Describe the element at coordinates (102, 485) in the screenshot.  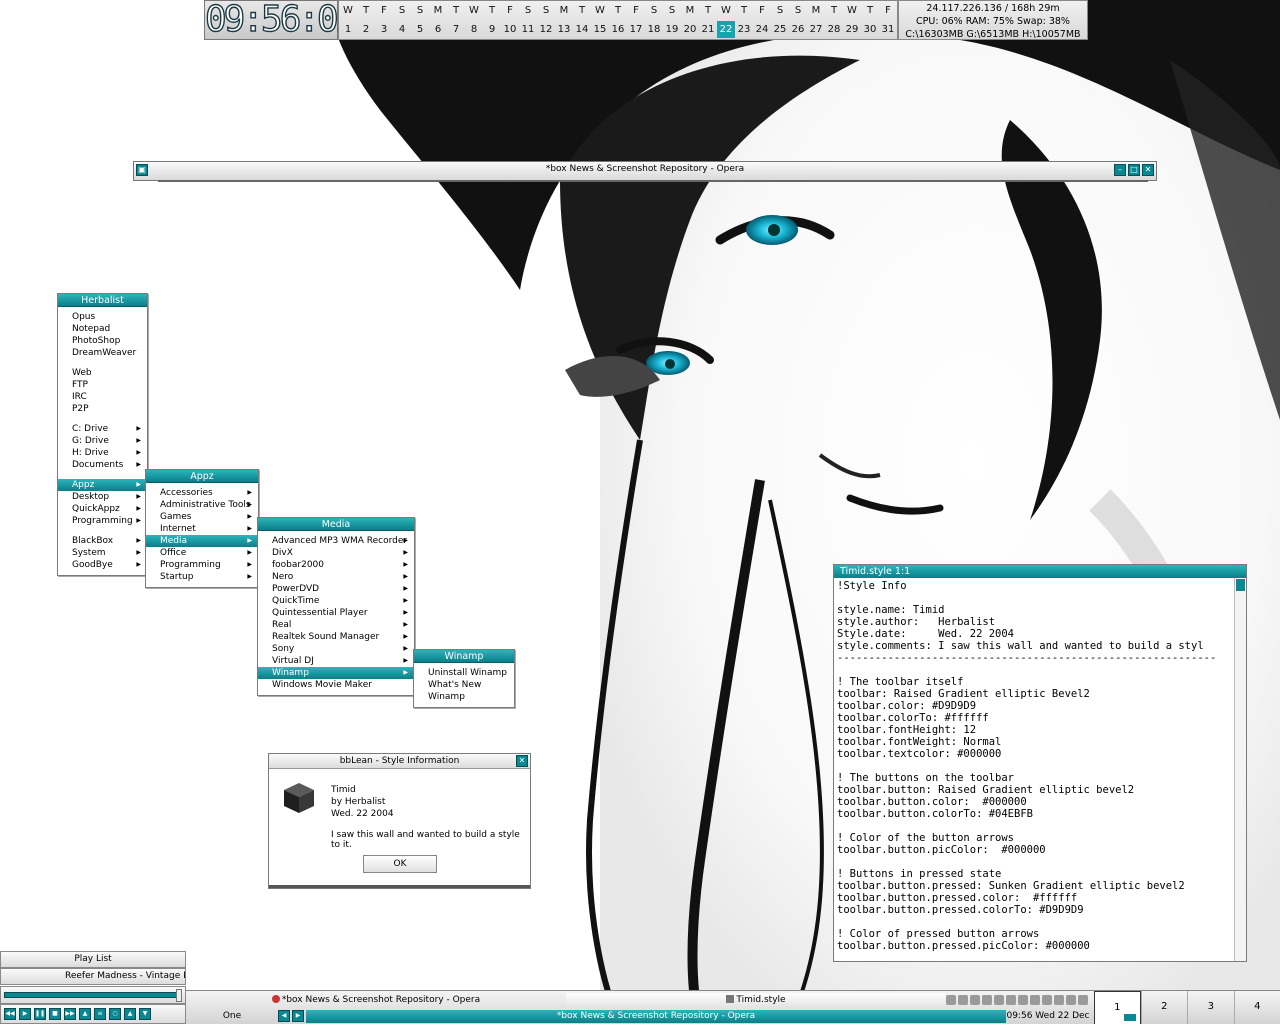
I see `menu-item-appz: Appz ▶` at that location.